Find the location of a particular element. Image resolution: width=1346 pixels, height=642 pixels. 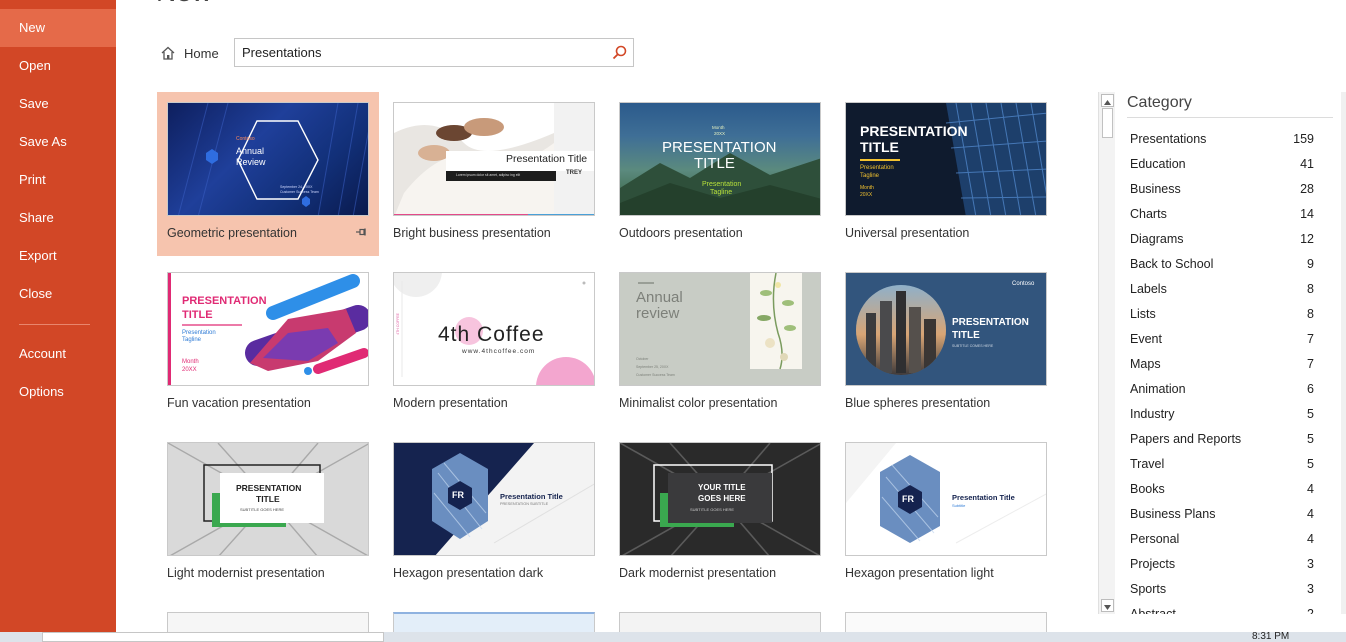

category-item: Business 28 is located at coordinates (1222, 190).